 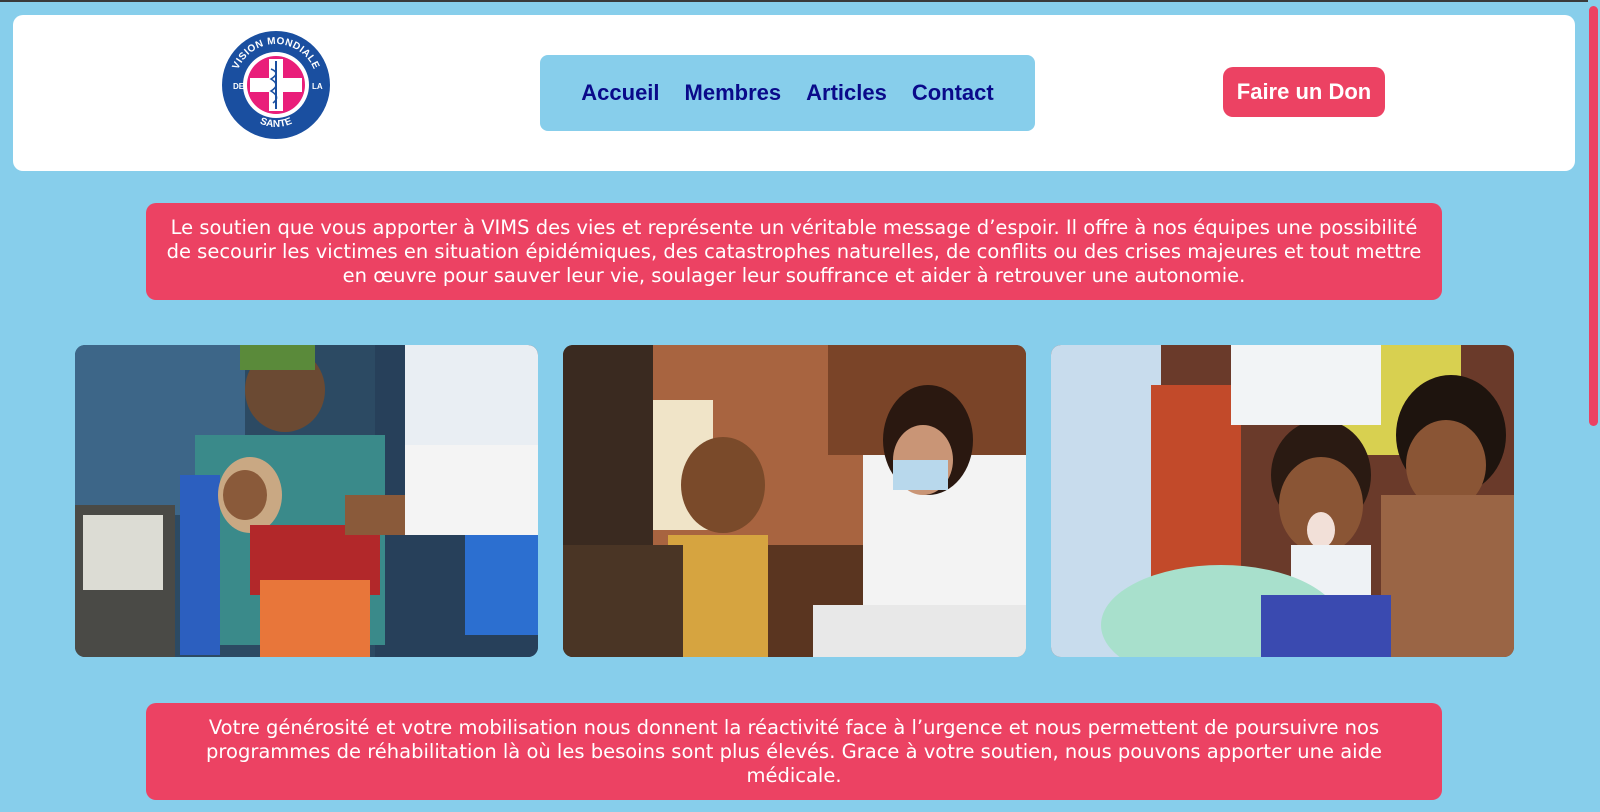 What do you see at coordinates (239, 86) in the screenshot?
I see `logo-text-left: DE` at bounding box center [239, 86].